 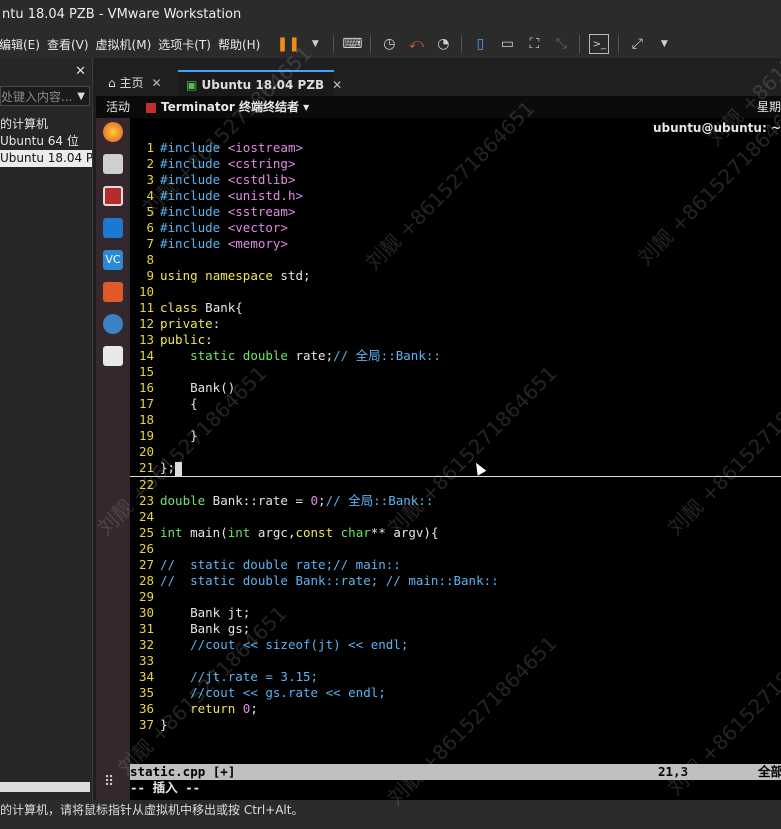 I want to click on code-line: 34 //jt.rate = 3.15;, so click(x=455, y=677).